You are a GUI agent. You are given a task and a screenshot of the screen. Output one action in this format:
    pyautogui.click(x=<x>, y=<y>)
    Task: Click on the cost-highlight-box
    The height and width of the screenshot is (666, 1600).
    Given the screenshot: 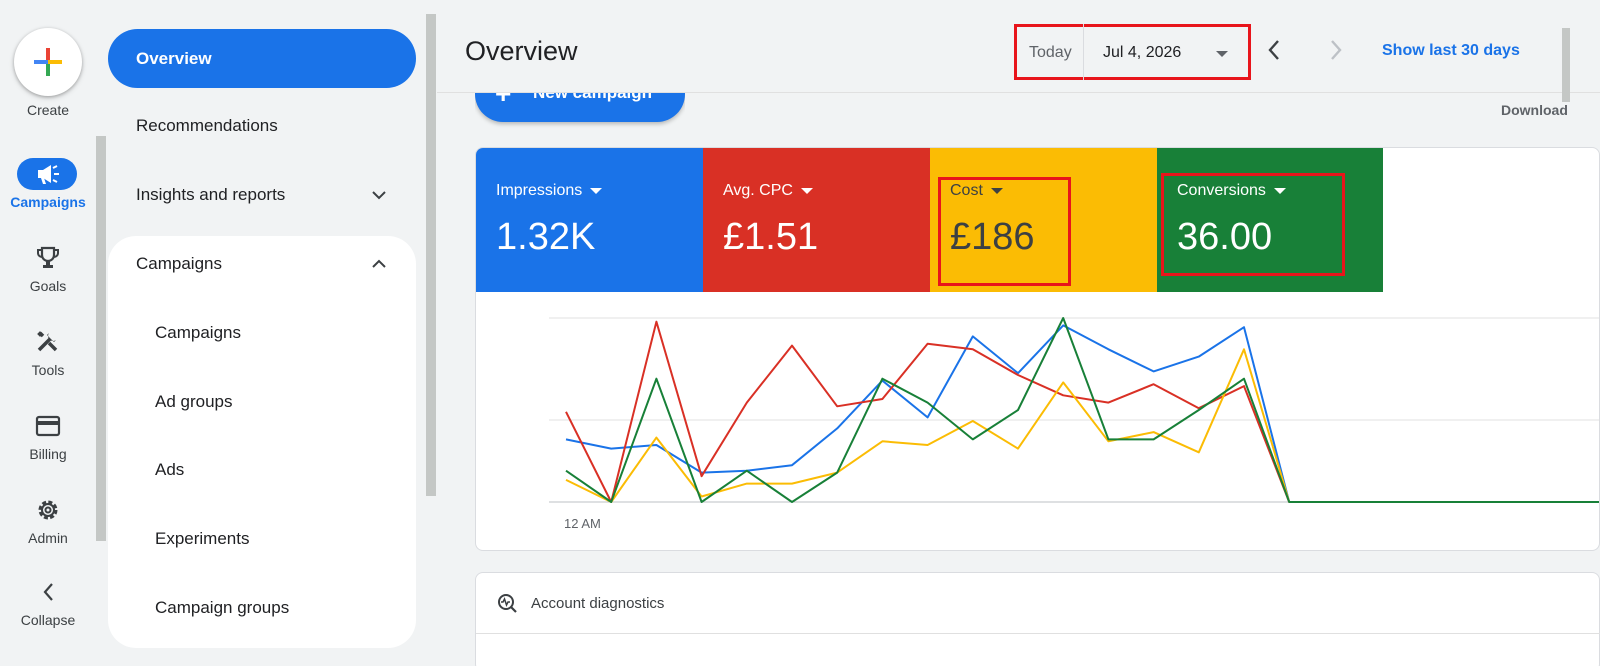 What is the action you would take?
    pyautogui.click(x=1004, y=231)
    